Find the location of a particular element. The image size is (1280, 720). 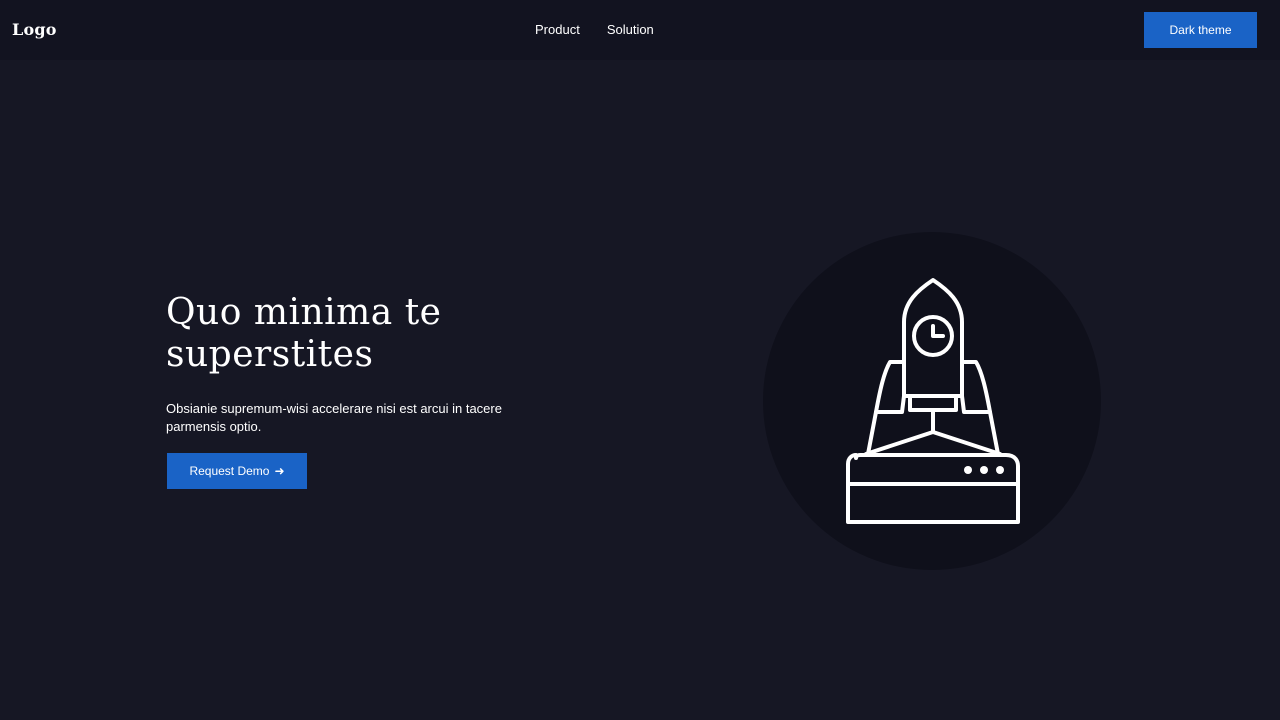

arrow-right-icon: ➜ is located at coordinates (279, 471).